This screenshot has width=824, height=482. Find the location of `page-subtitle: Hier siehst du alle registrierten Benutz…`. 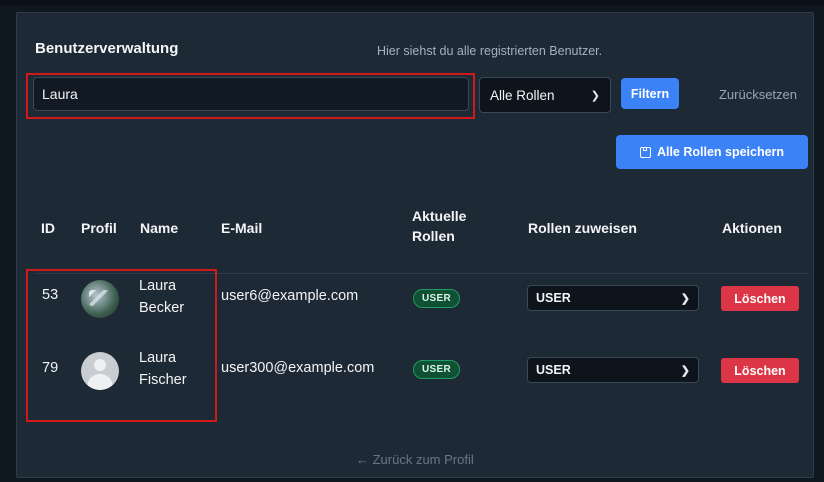

page-subtitle: Hier siehst du alle registrierten Benutz… is located at coordinates (490, 51).